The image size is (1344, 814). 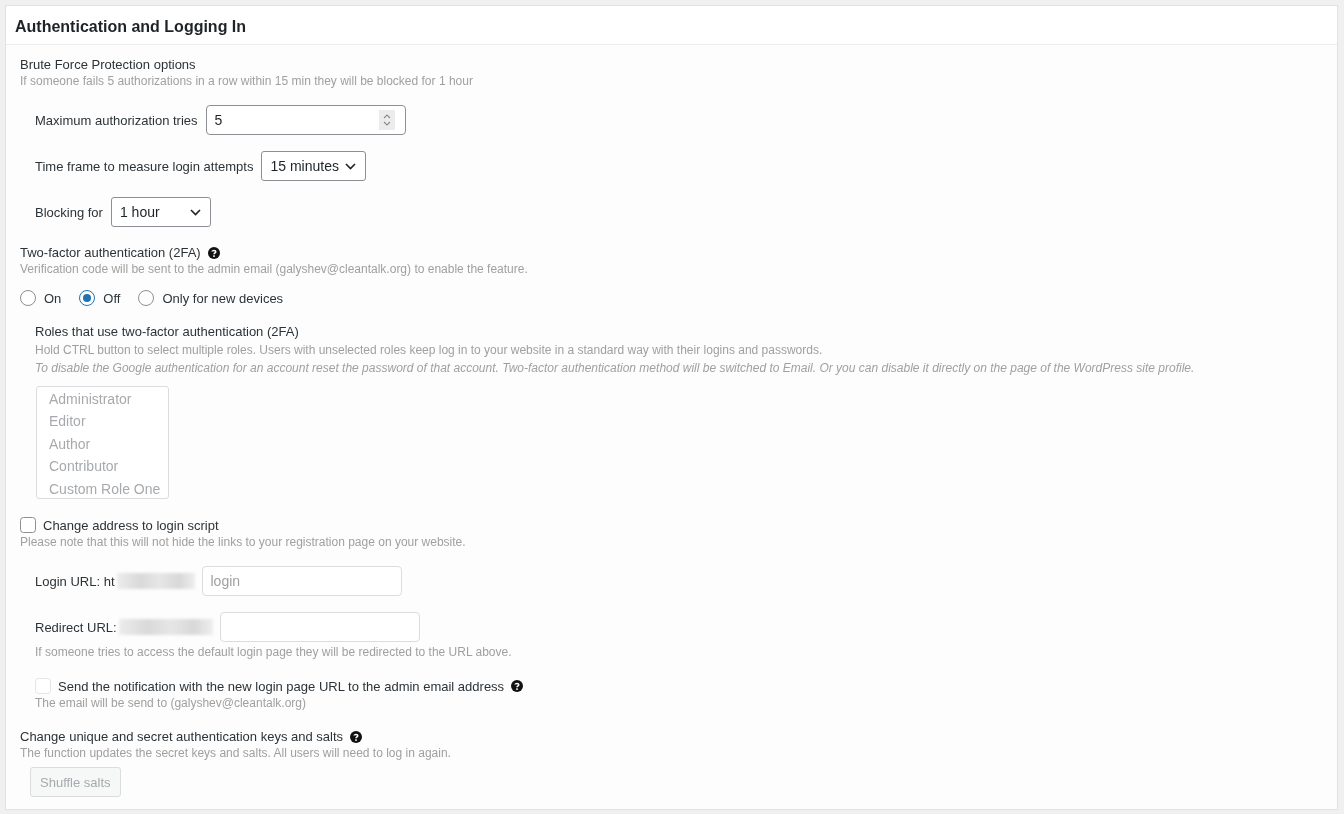 I want to click on option-description: Verification code will be sent to the admin email (galyshev@cleantalk.org) to enable the feature., so click(x=274, y=269).